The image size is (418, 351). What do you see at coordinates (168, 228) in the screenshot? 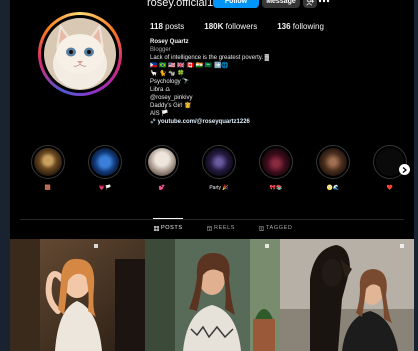
I see `tab-posts: POSTS` at bounding box center [168, 228].